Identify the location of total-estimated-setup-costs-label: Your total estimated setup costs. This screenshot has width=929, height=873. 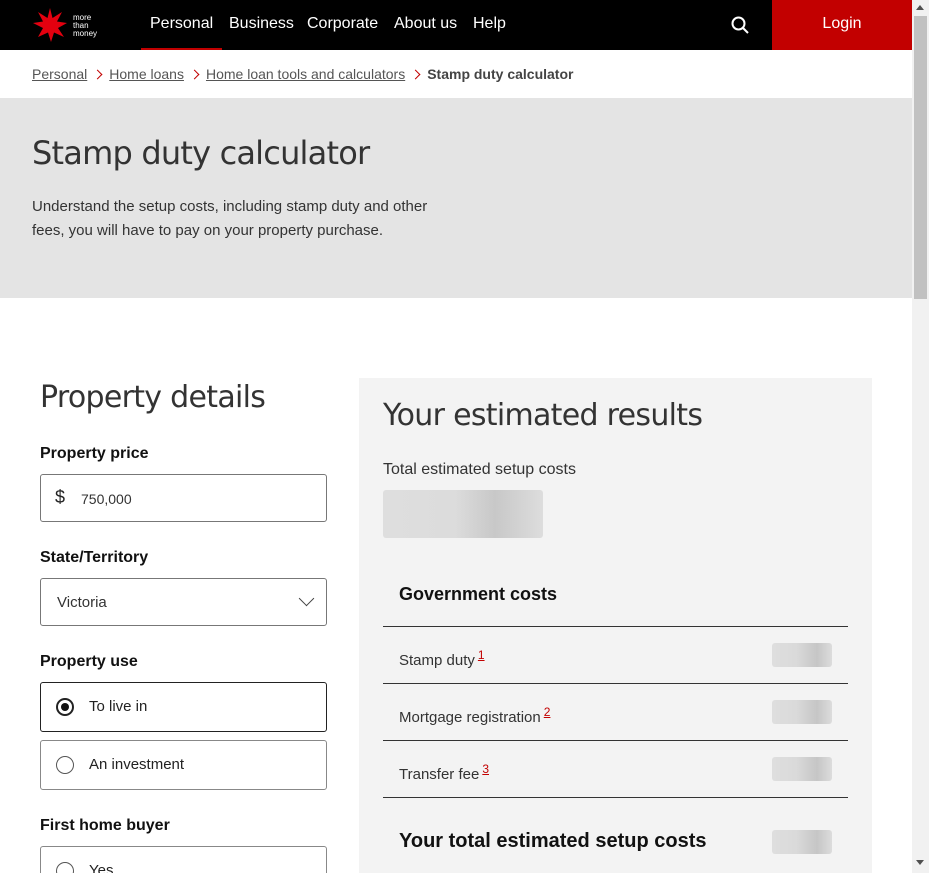
(553, 841).